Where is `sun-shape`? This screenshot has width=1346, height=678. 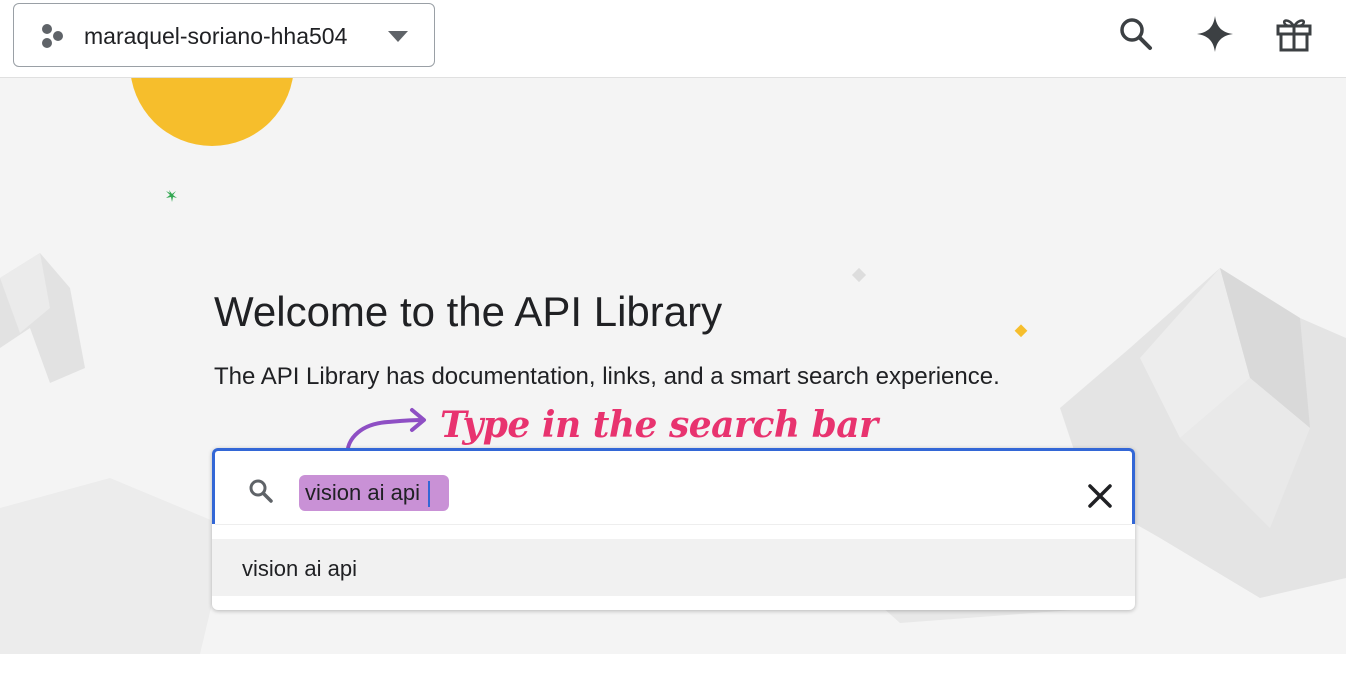
sun-shape is located at coordinates (212, 112).